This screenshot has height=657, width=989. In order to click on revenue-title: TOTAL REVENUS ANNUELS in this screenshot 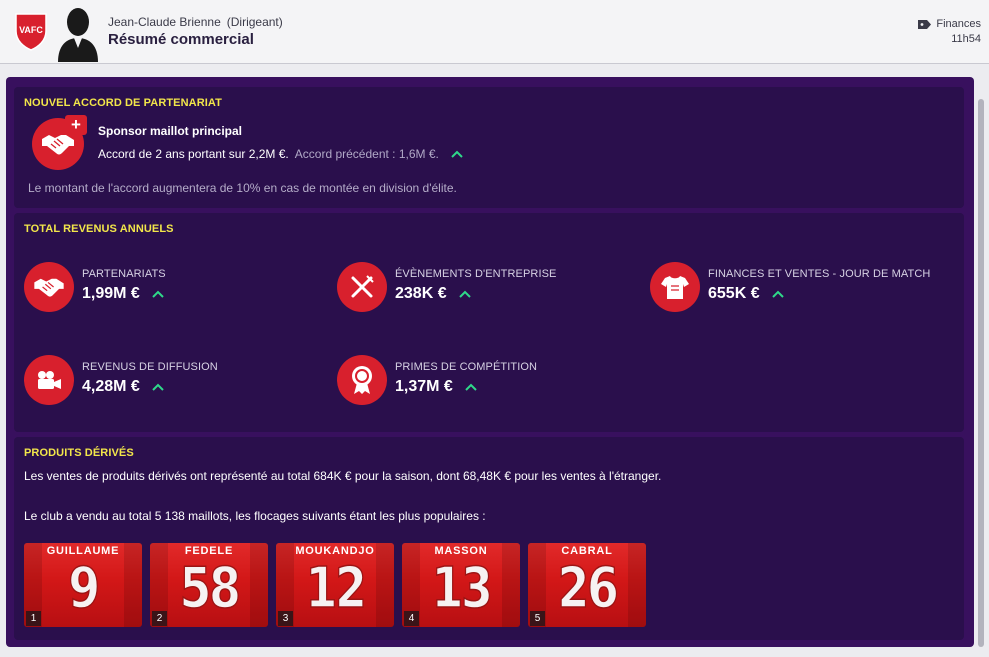, I will do `click(99, 229)`.